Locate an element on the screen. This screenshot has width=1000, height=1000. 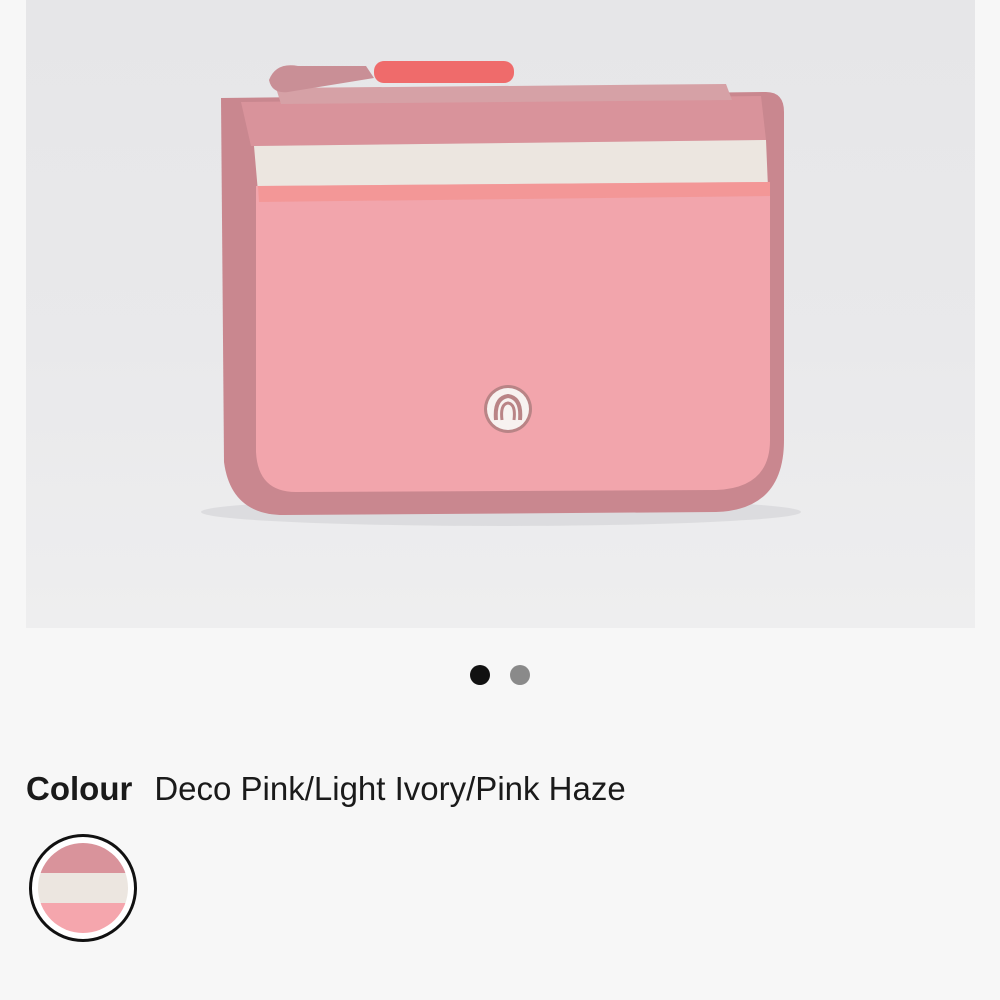
zipper-pull-tab is located at coordinates (444, 72).